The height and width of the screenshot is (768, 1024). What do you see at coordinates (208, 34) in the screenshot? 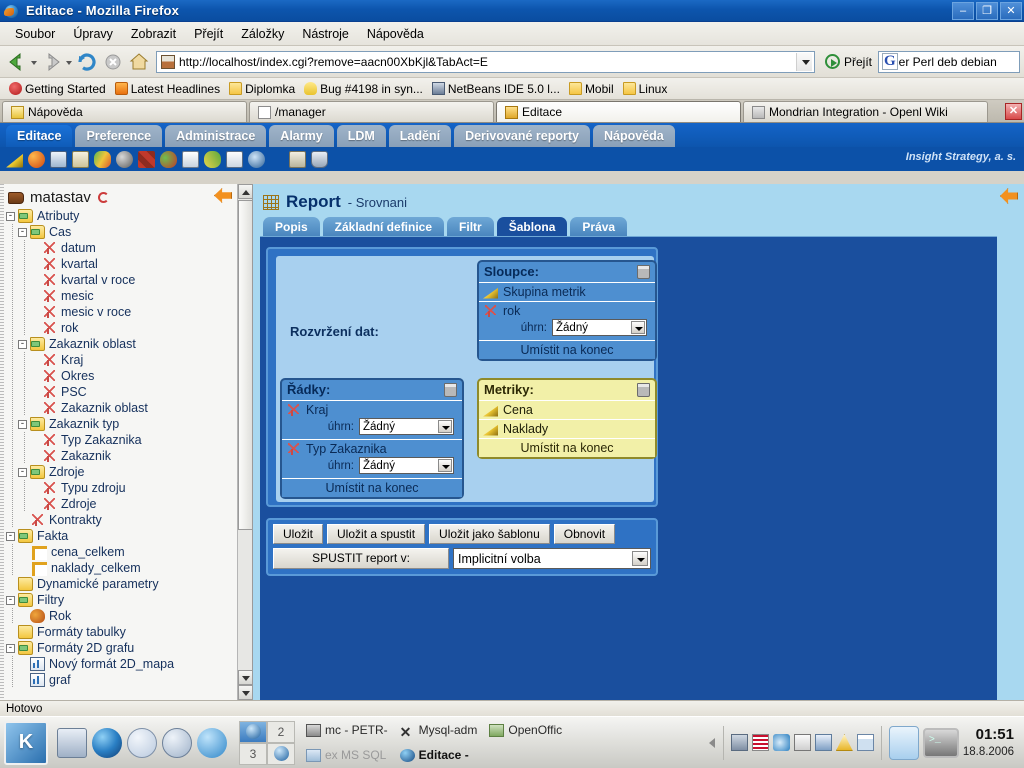
I see `menu-prejit: Přejít` at bounding box center [208, 34].